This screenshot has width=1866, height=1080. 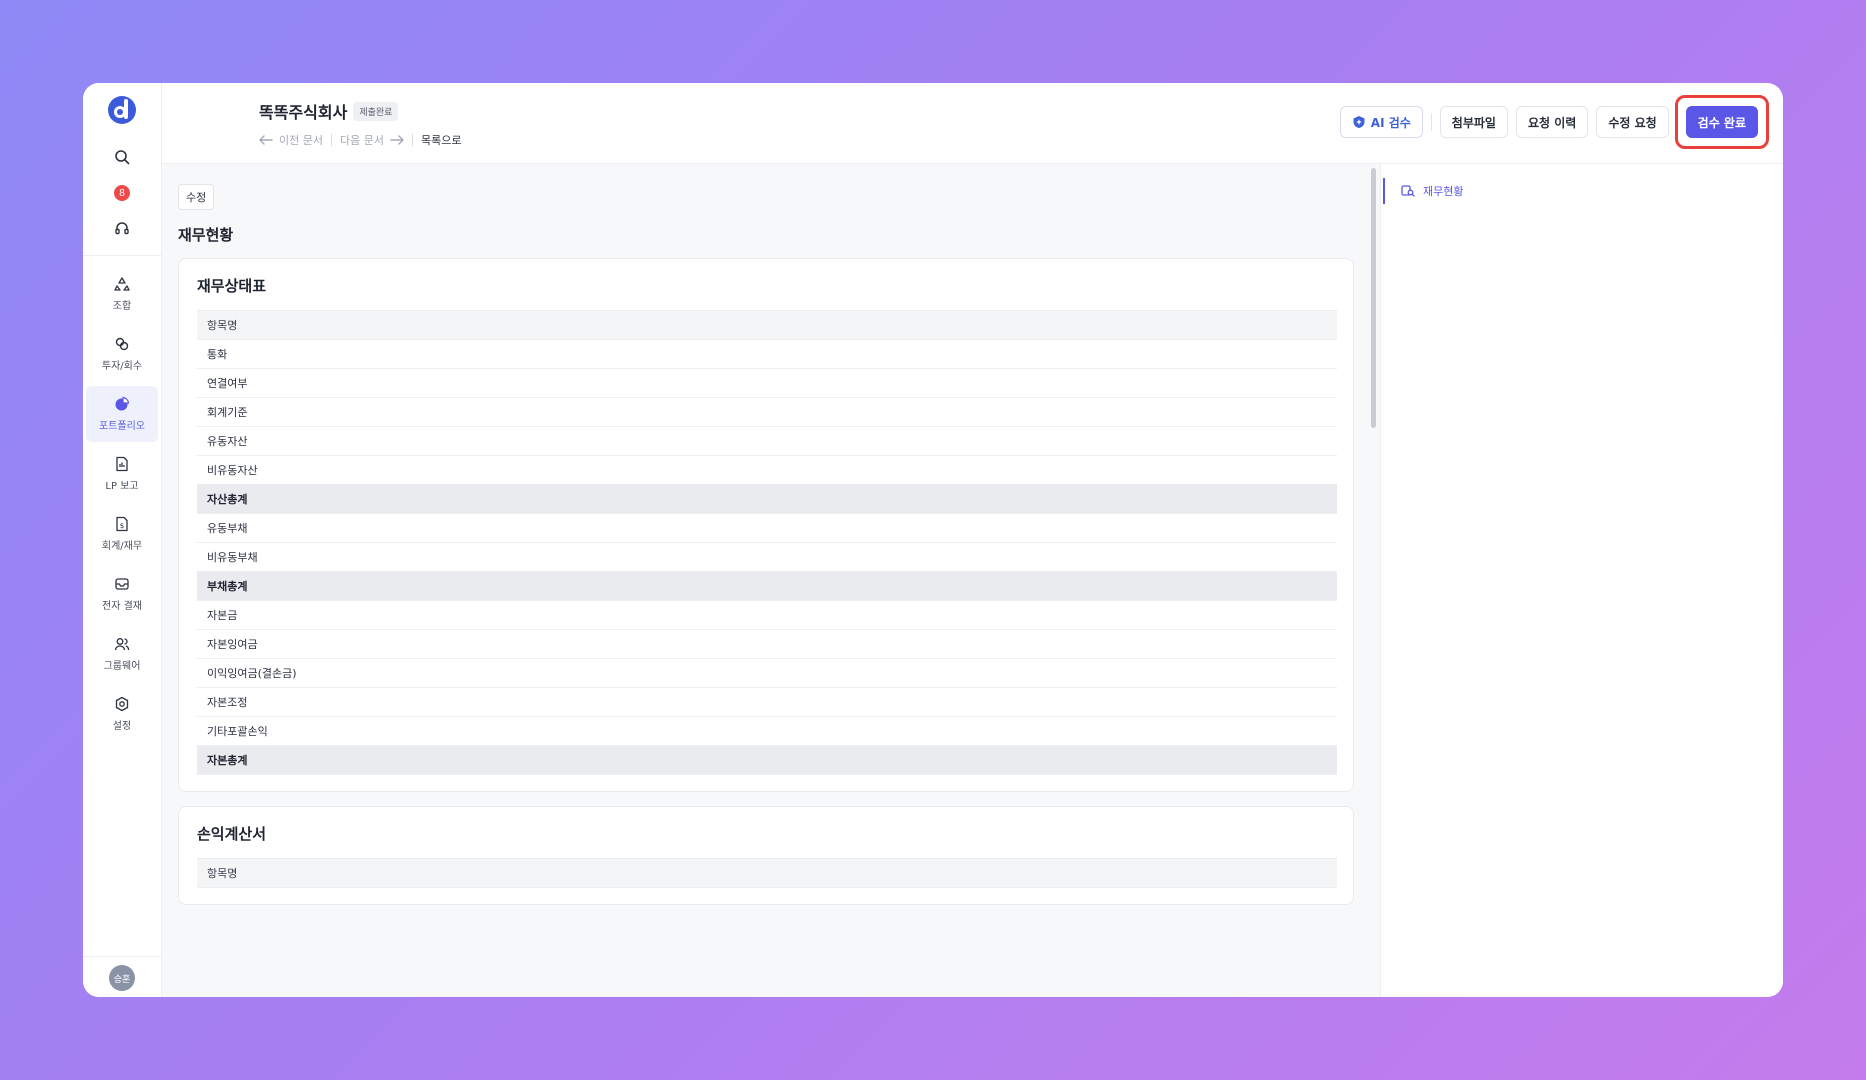 I want to click on scrollbar-thumb, so click(x=1373, y=298).